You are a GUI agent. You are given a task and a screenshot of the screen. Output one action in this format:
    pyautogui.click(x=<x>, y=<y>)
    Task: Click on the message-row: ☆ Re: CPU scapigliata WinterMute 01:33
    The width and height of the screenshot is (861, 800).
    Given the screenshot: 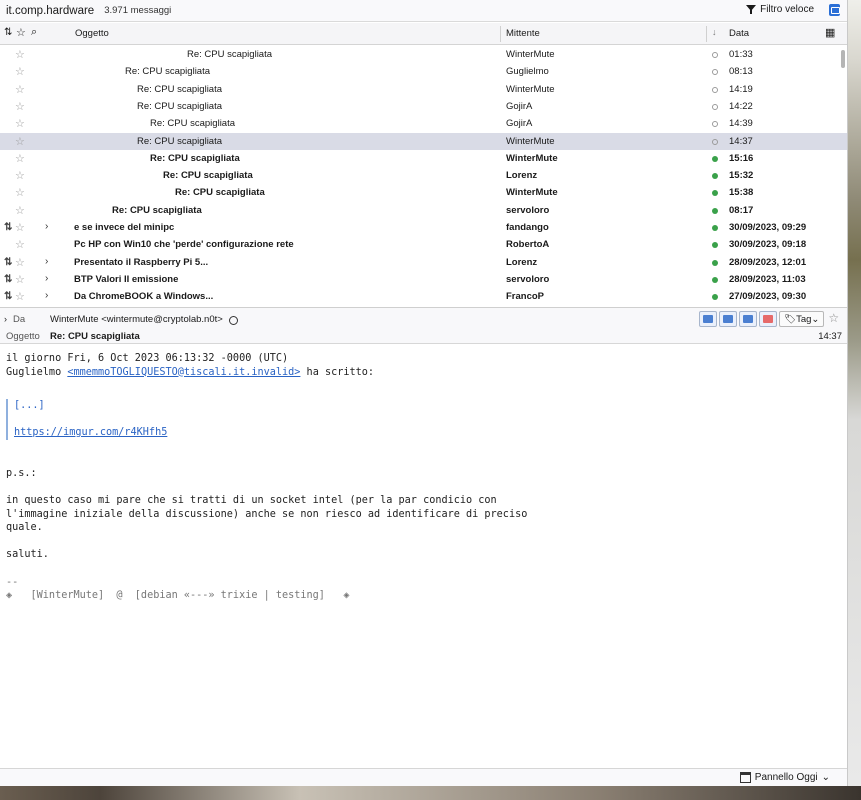 What is the action you would take?
    pyautogui.click(x=423, y=54)
    